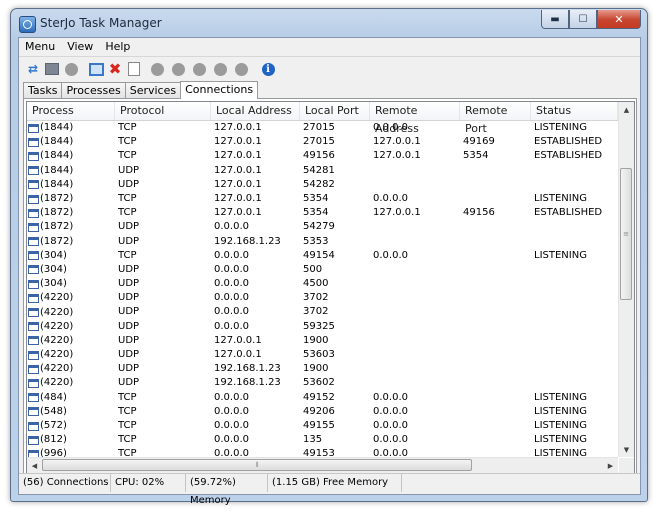 This screenshot has width=660, height=516. Describe the element at coordinates (322, 355) in the screenshot. I see `table-row: (4220) UDP 127.0.0.1 53603` at that location.